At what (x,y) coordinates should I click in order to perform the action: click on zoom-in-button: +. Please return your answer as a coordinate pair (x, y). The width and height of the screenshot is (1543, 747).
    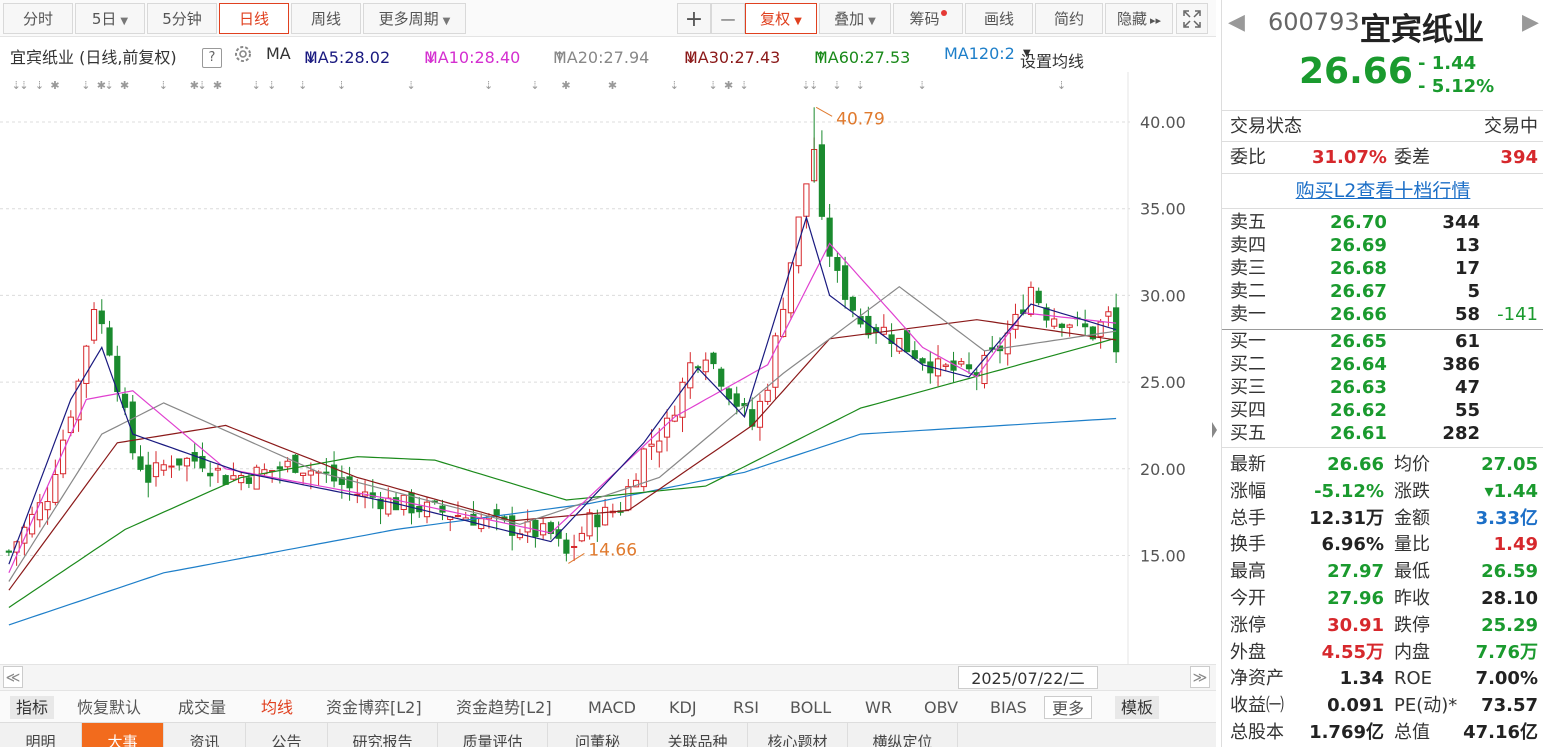
    Looking at the image, I should click on (694, 18).